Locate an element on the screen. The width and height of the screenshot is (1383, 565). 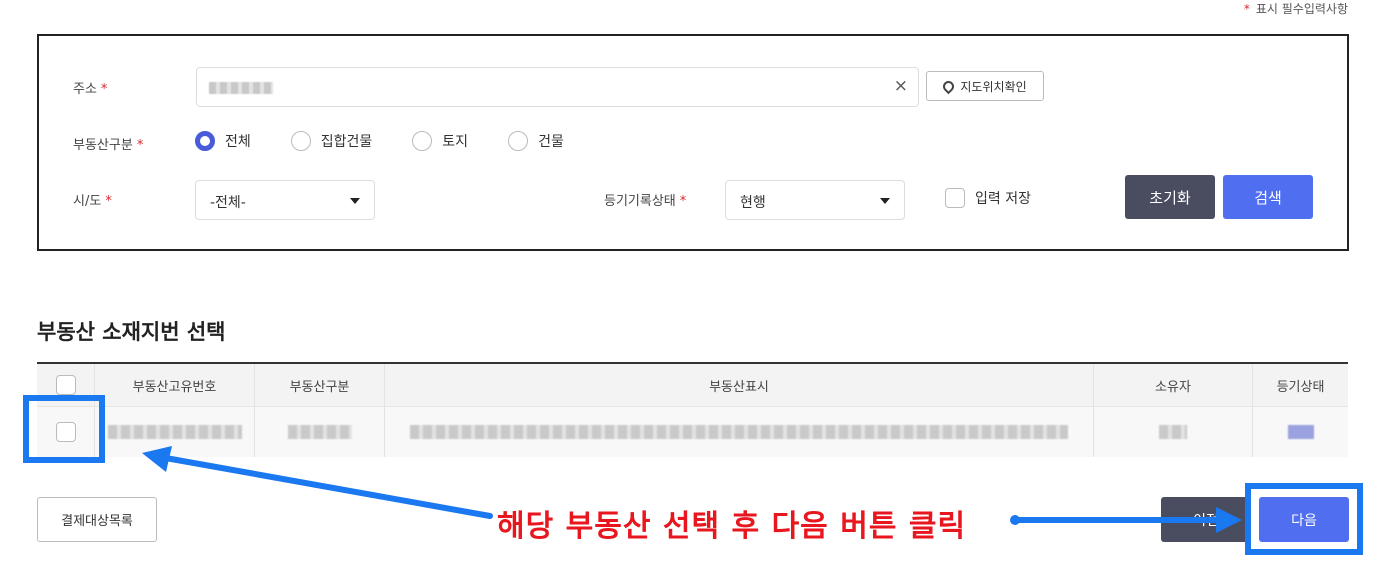
checkbox-highlight-box is located at coordinates (64, 429).